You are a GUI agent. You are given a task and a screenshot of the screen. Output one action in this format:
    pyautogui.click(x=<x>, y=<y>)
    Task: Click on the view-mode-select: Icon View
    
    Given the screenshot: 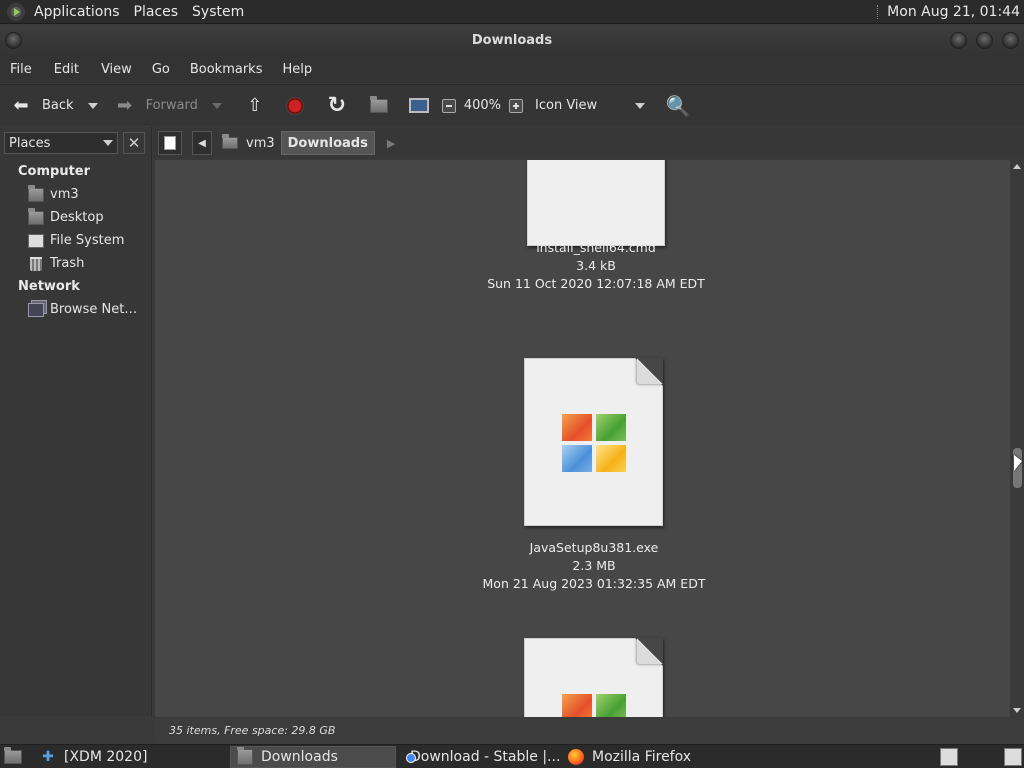 What is the action you would take?
    pyautogui.click(x=590, y=105)
    